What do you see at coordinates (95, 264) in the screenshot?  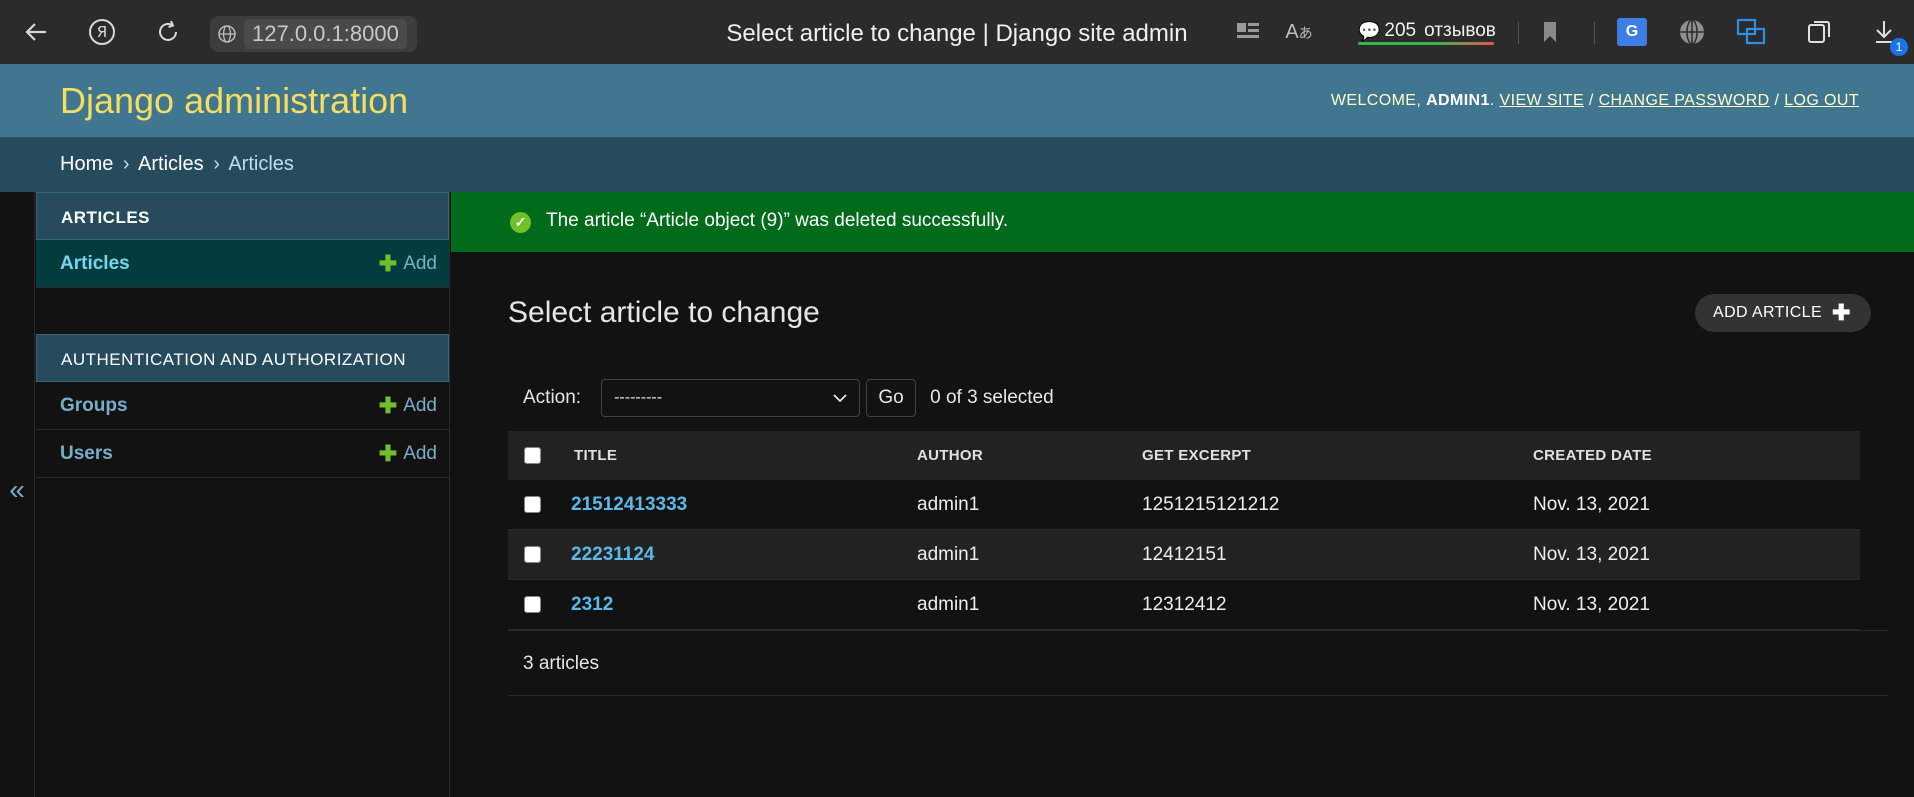 I see `sidebar-item-label: Articles` at bounding box center [95, 264].